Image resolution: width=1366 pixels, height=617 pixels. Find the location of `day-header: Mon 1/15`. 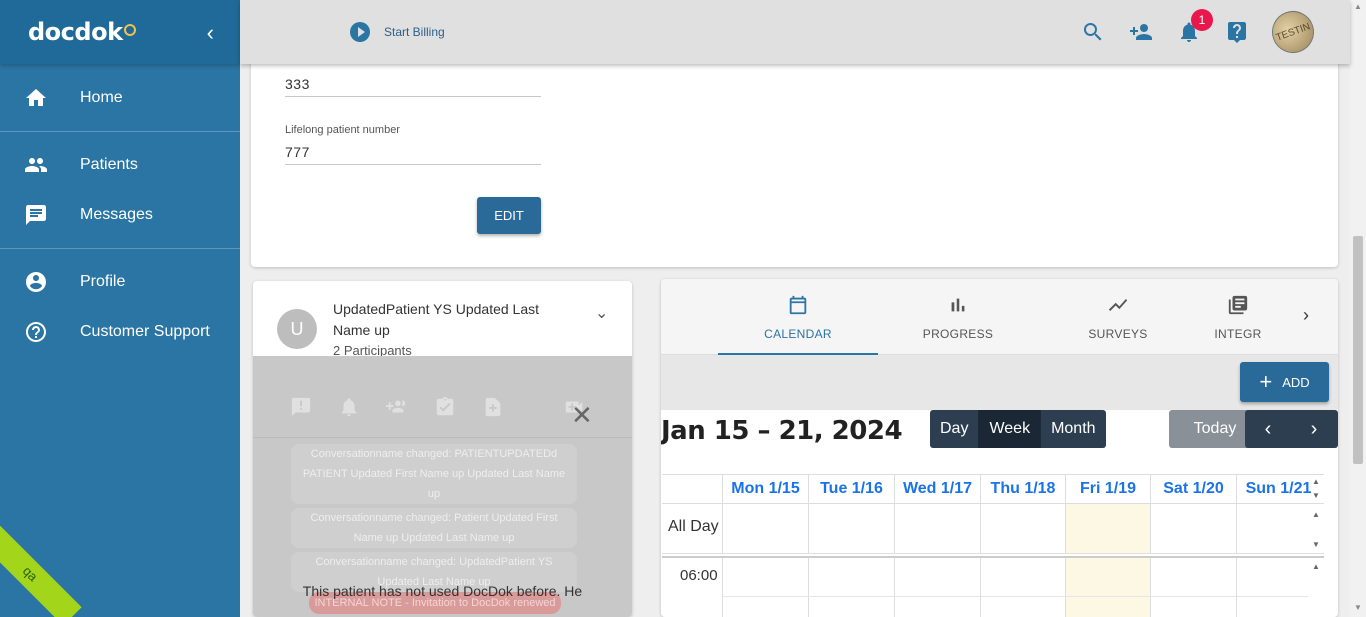

day-header: Mon 1/15 is located at coordinates (765, 489).